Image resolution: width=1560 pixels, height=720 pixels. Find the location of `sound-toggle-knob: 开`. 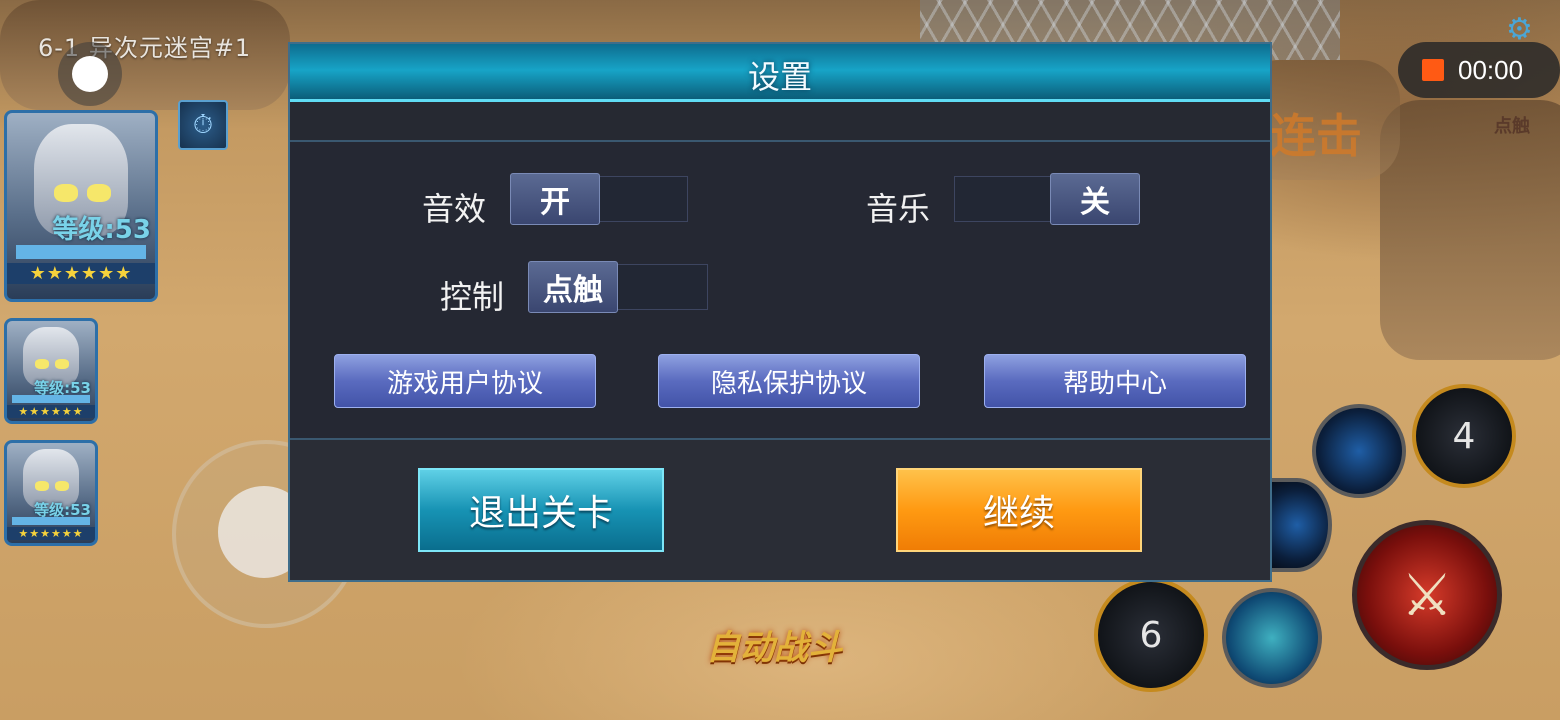

sound-toggle-knob: 开 is located at coordinates (555, 199).